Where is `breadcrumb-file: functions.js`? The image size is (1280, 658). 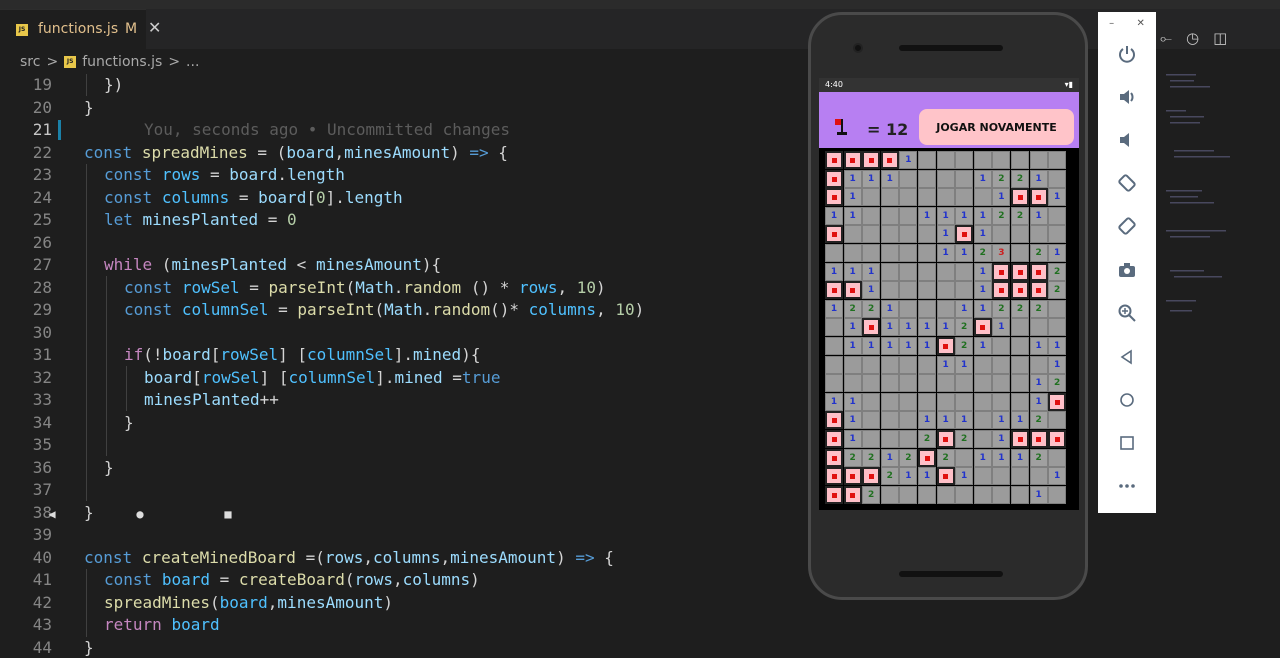
breadcrumb-file: functions.js is located at coordinates (122, 62).